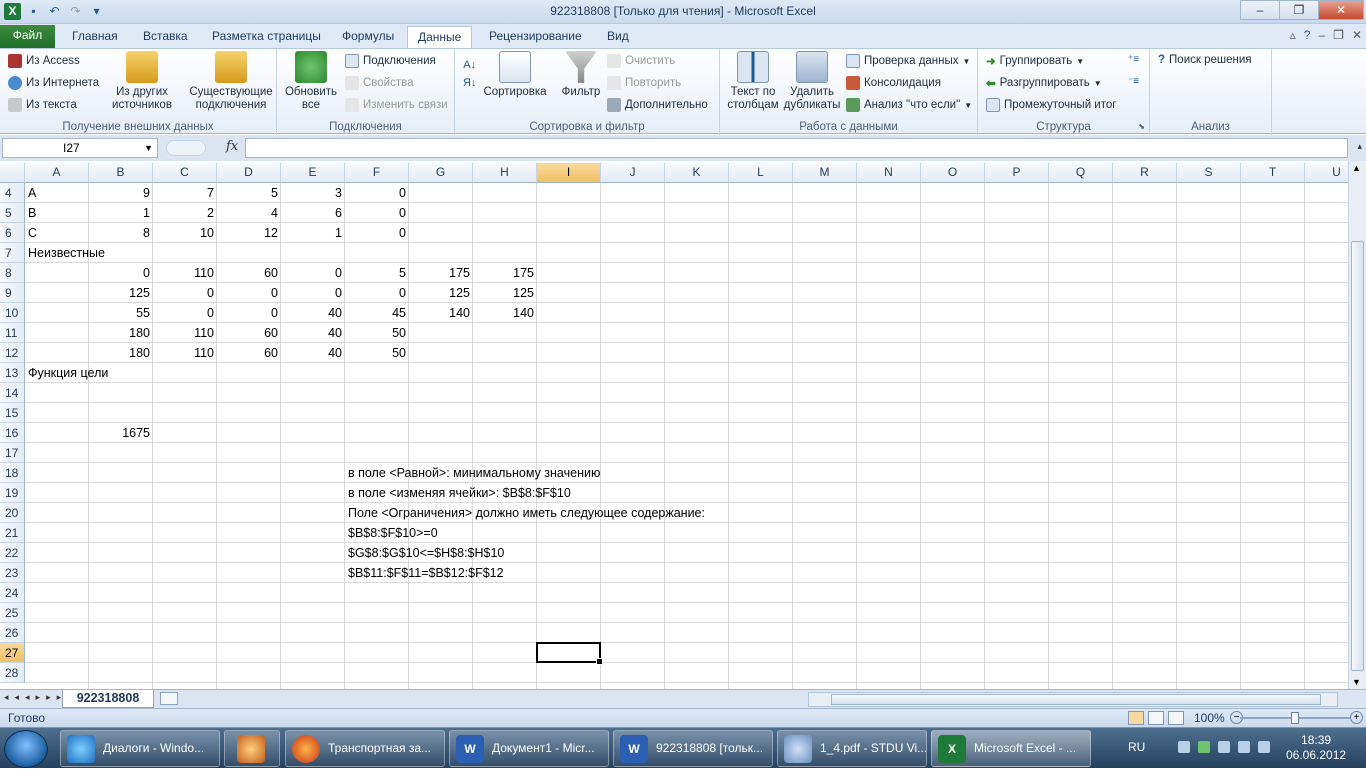 This screenshot has width=1366, height=769. I want to click on volume-icon, so click(1264, 747).